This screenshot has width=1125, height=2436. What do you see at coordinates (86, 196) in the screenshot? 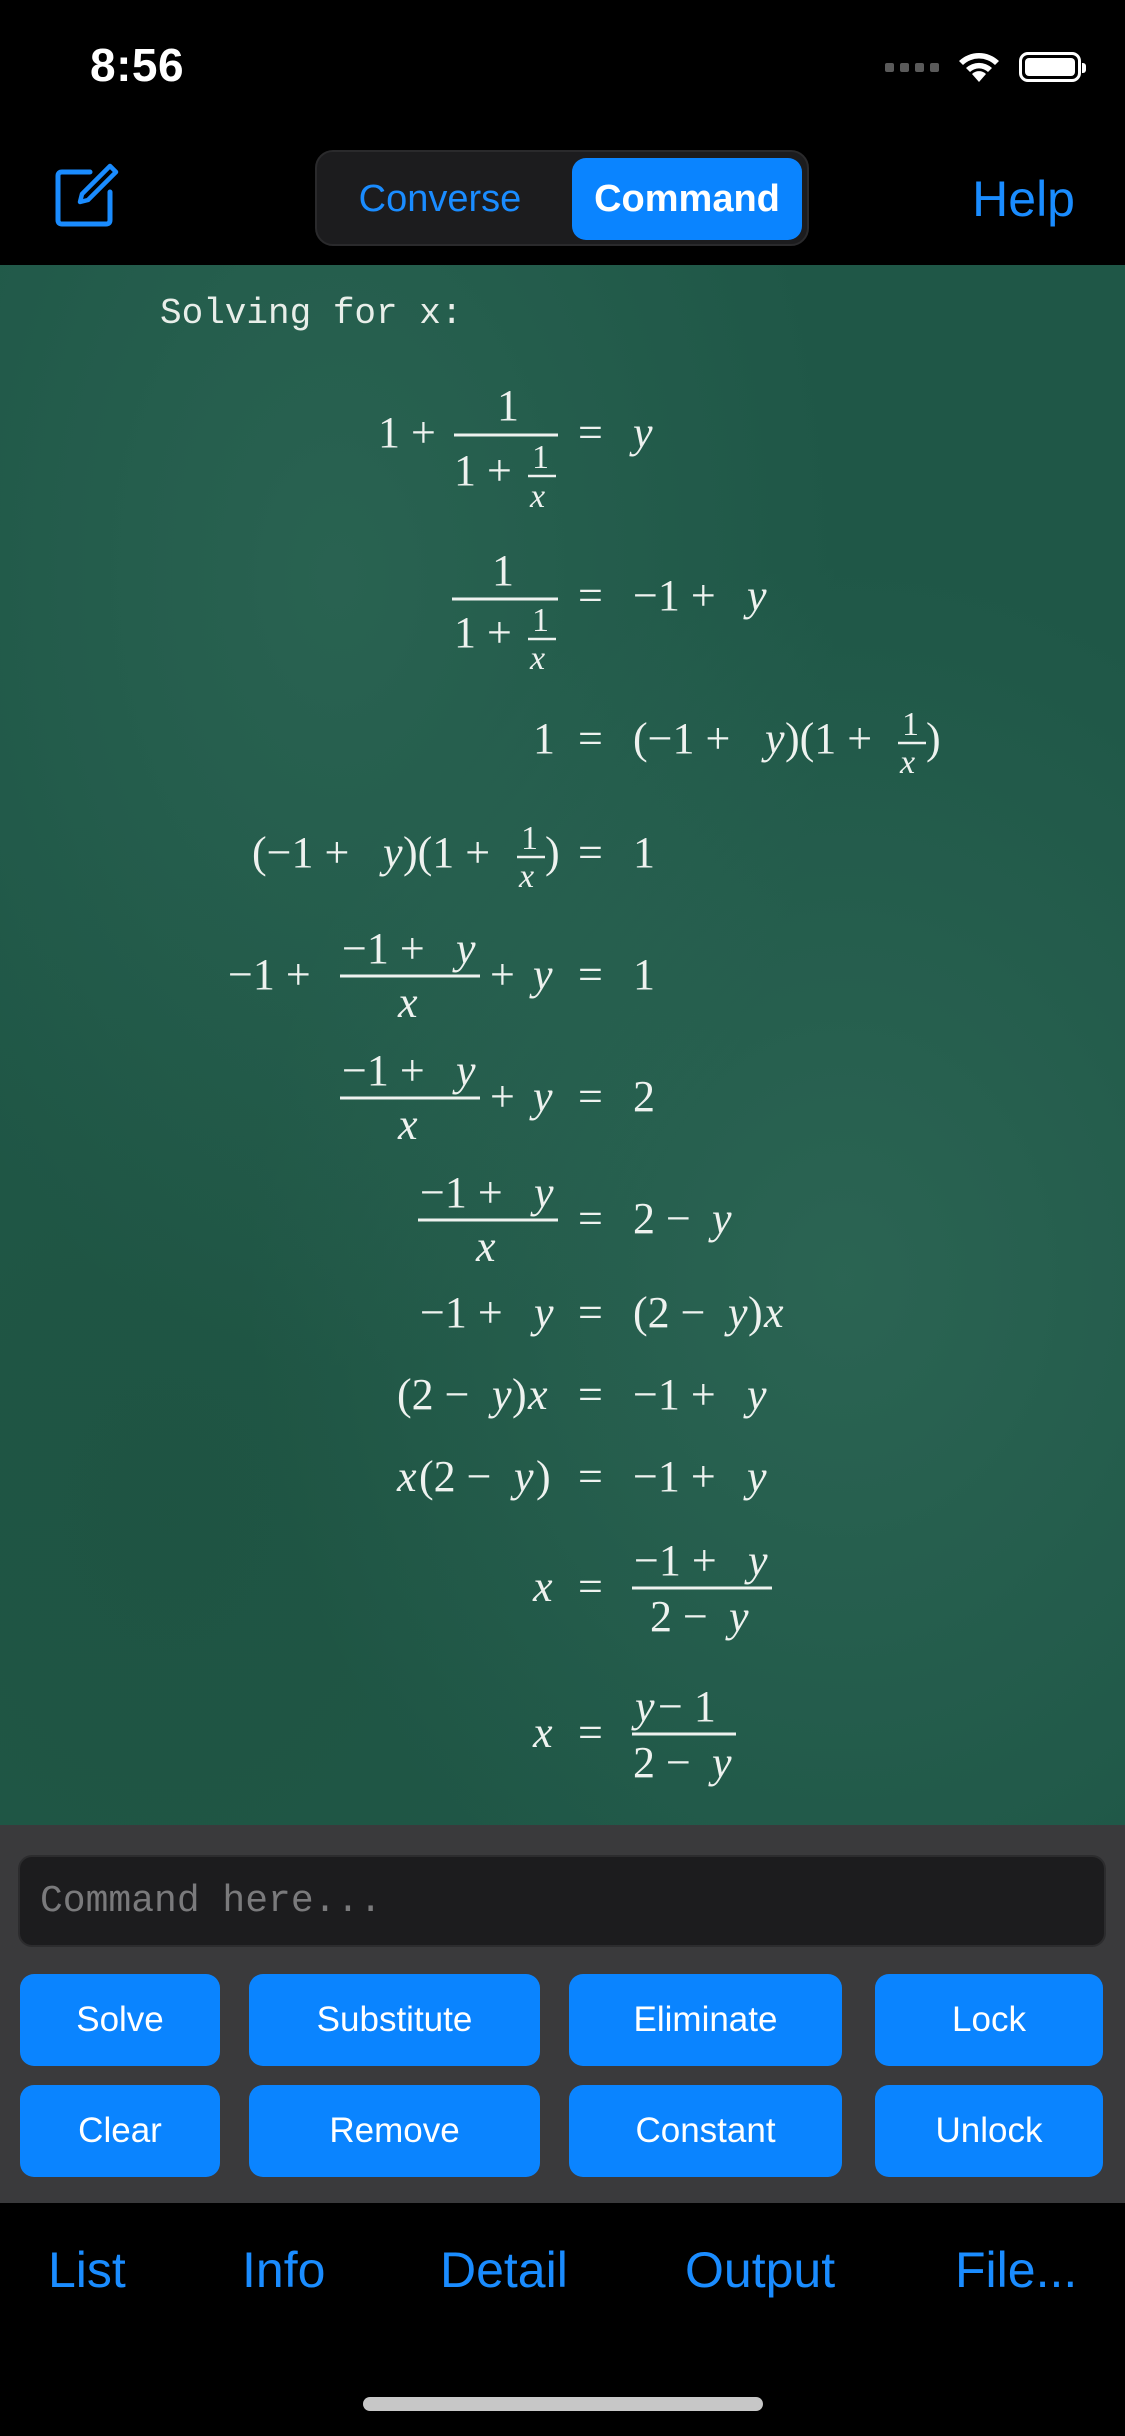
I see `compose-icon` at bounding box center [86, 196].